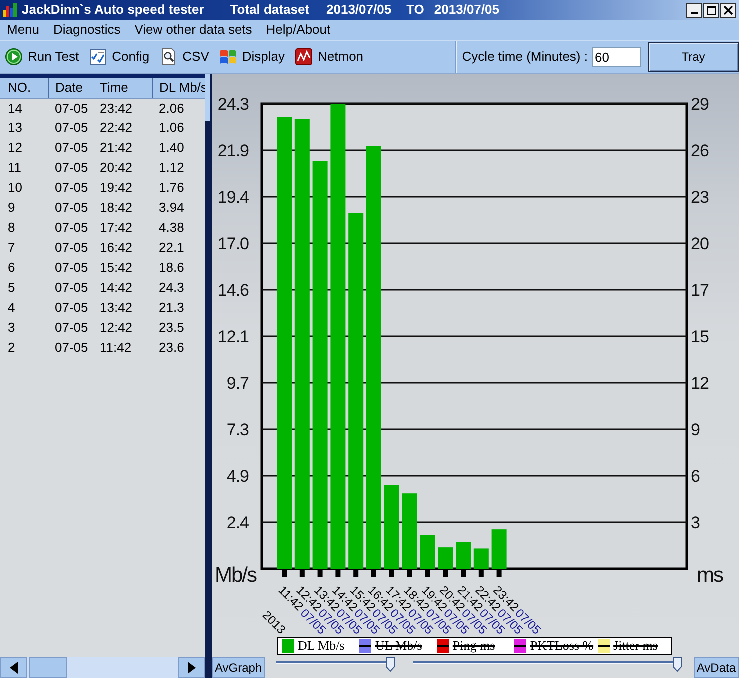 Image resolution: width=739 pixels, height=678 pixels. I want to click on legend-item: UL Mb/s, so click(394, 646).